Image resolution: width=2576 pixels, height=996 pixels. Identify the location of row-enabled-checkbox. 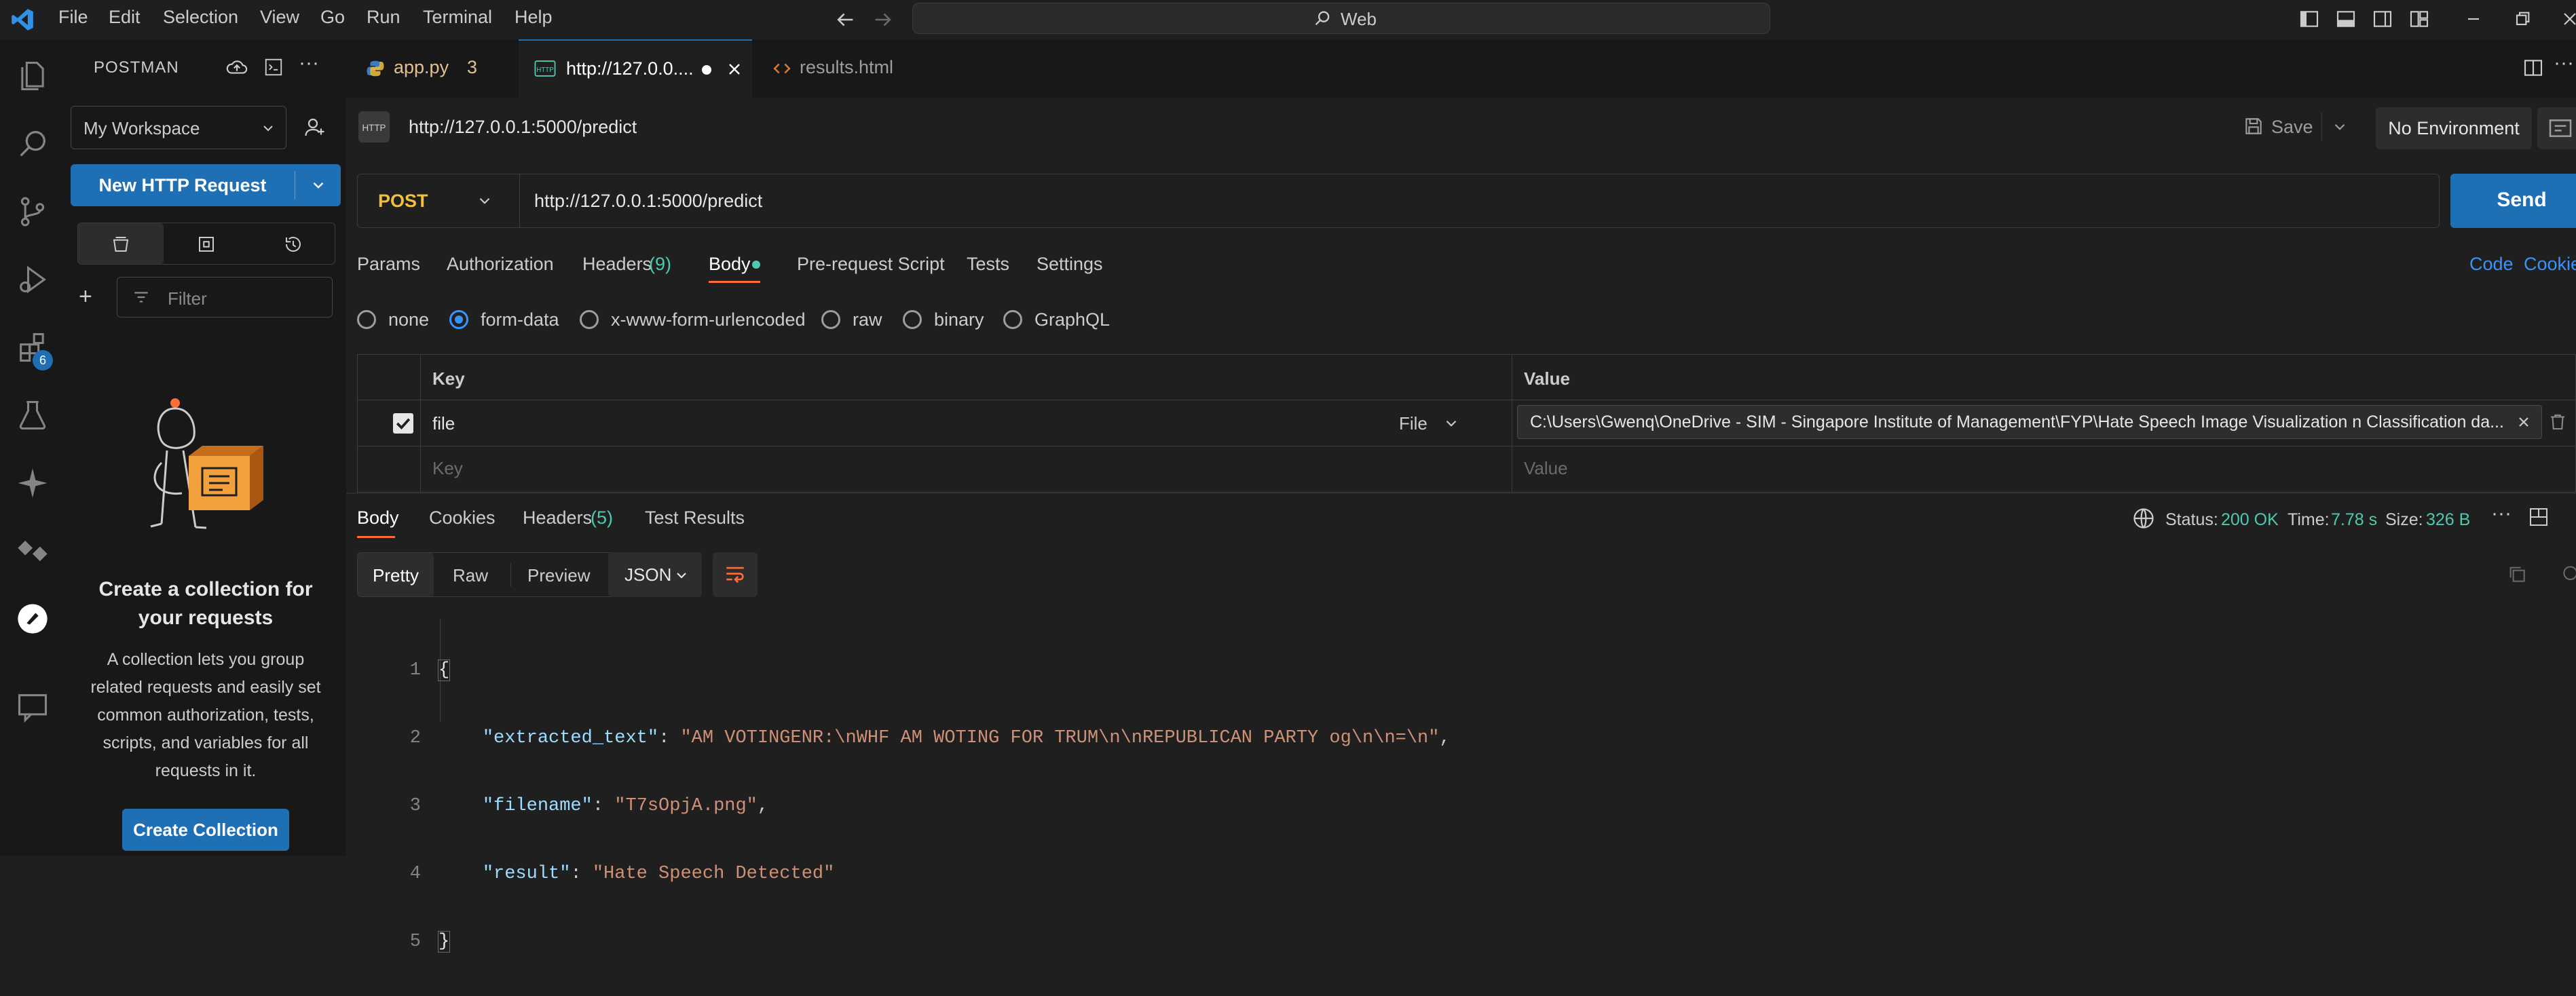
(403, 423).